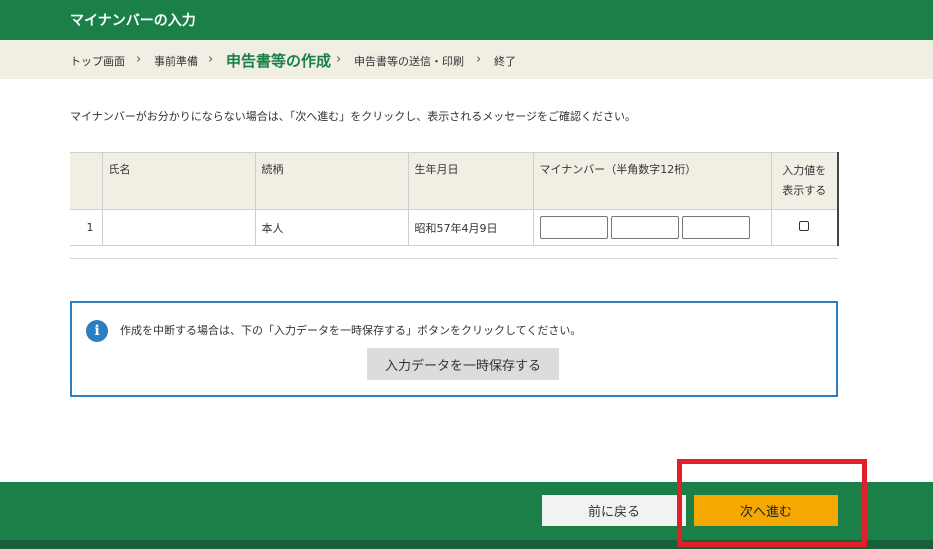 Image resolution: width=933 pixels, height=549 pixels. Describe the element at coordinates (470, 227) in the screenshot. I see `row-birthdate: 昭和57年4月9日` at that location.